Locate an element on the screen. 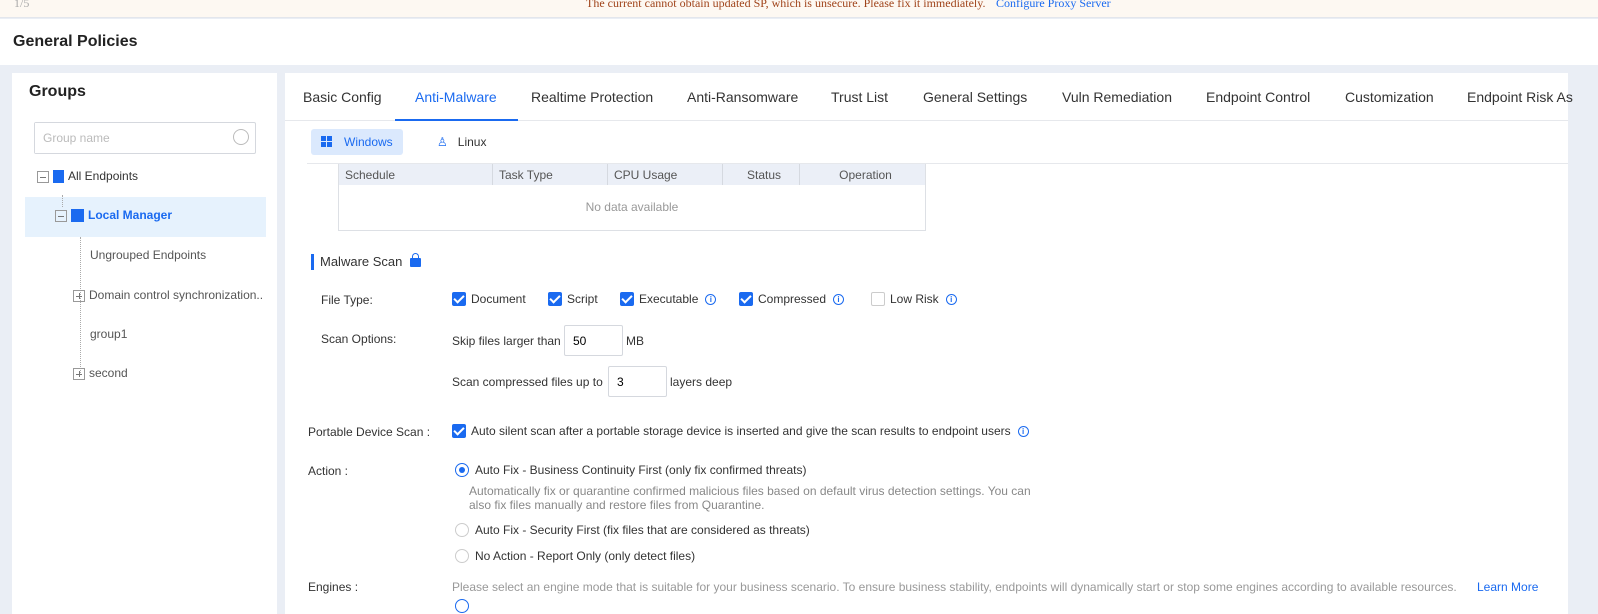  lock-icon is located at coordinates (416, 260).